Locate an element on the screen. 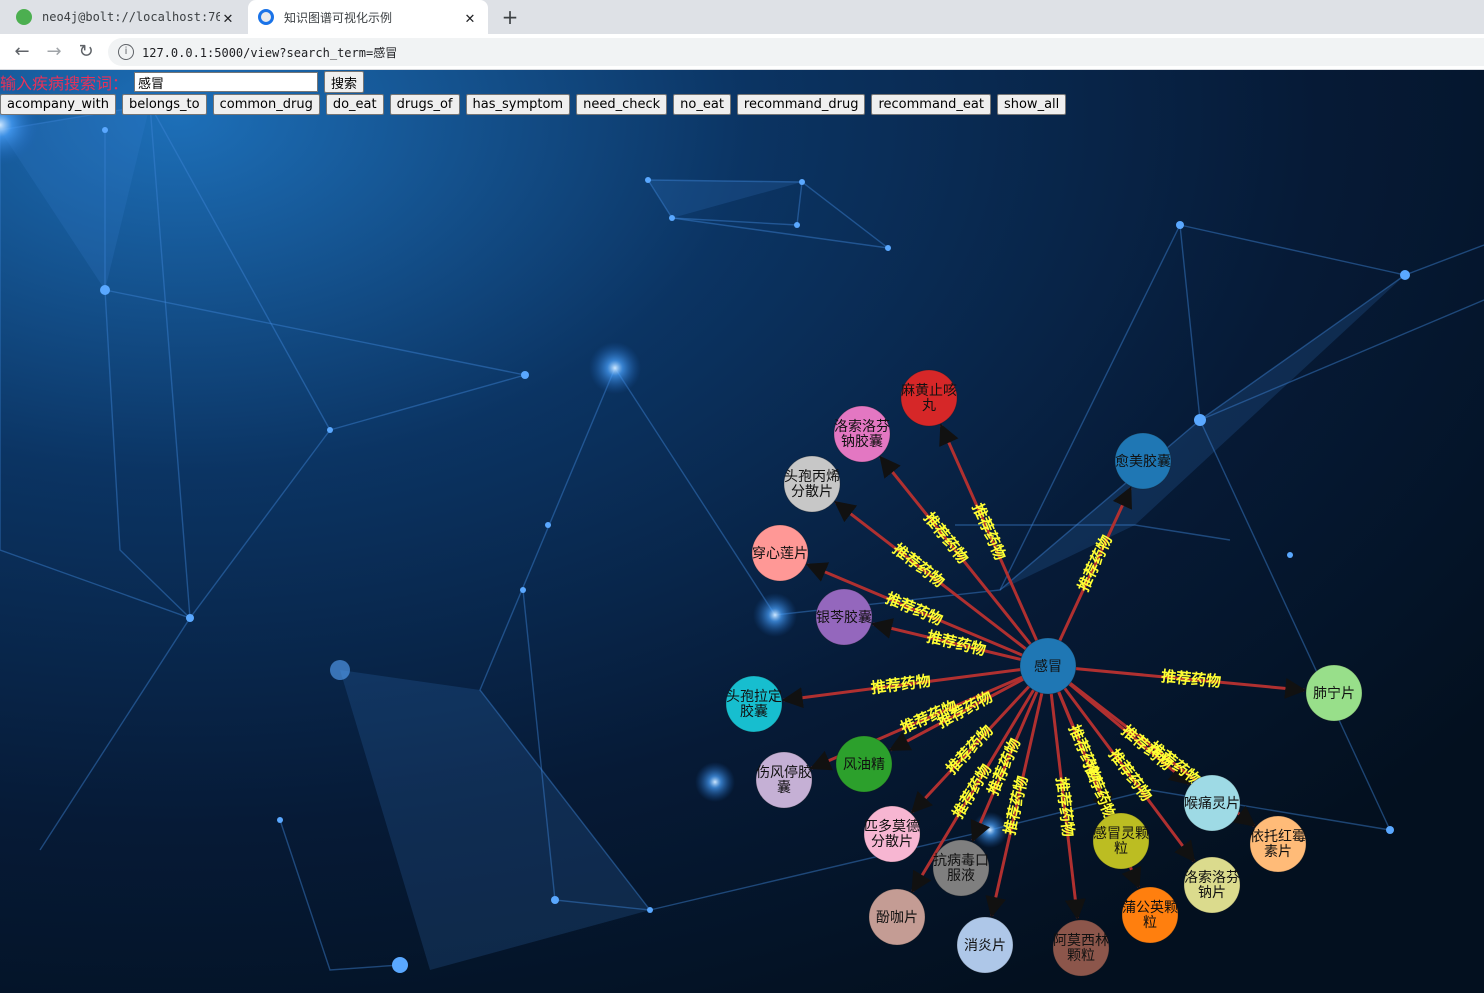 The image size is (1484, 993). node-label: 钠片 is located at coordinates (1212, 893).